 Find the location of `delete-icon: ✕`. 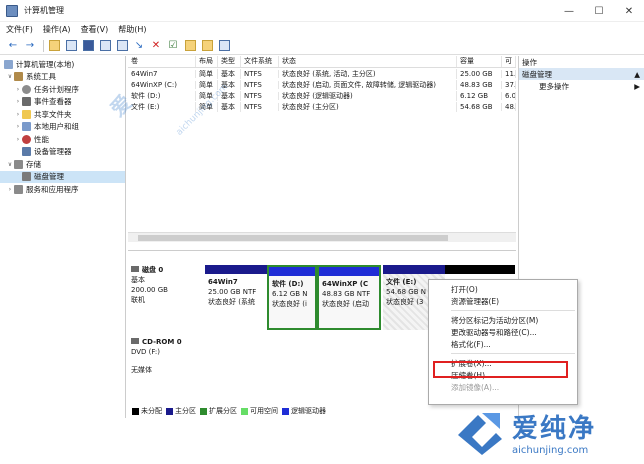

delete-icon: ✕ is located at coordinates (156, 46).